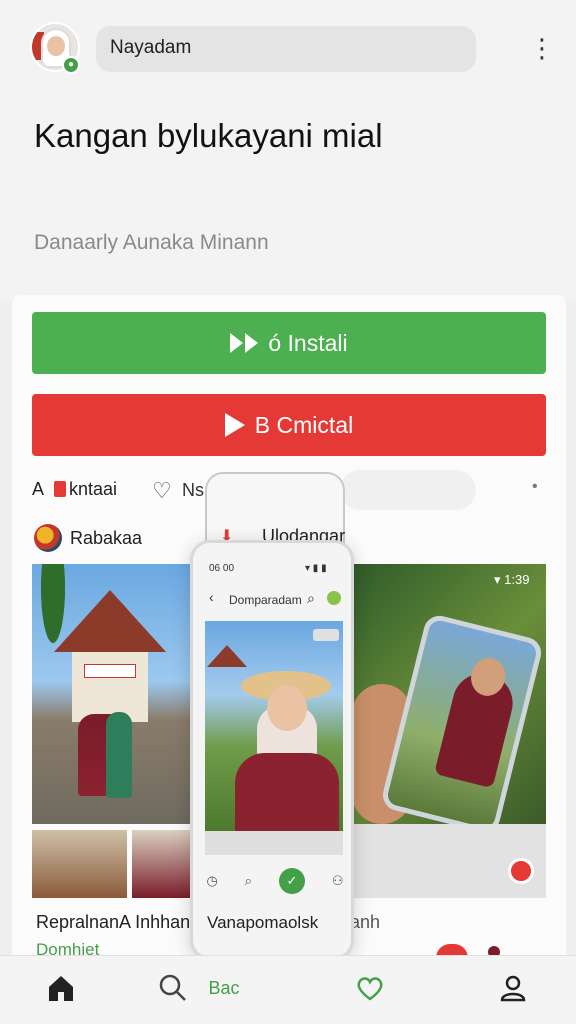  I want to click on video-time: ▾ 1:39, so click(512, 579).